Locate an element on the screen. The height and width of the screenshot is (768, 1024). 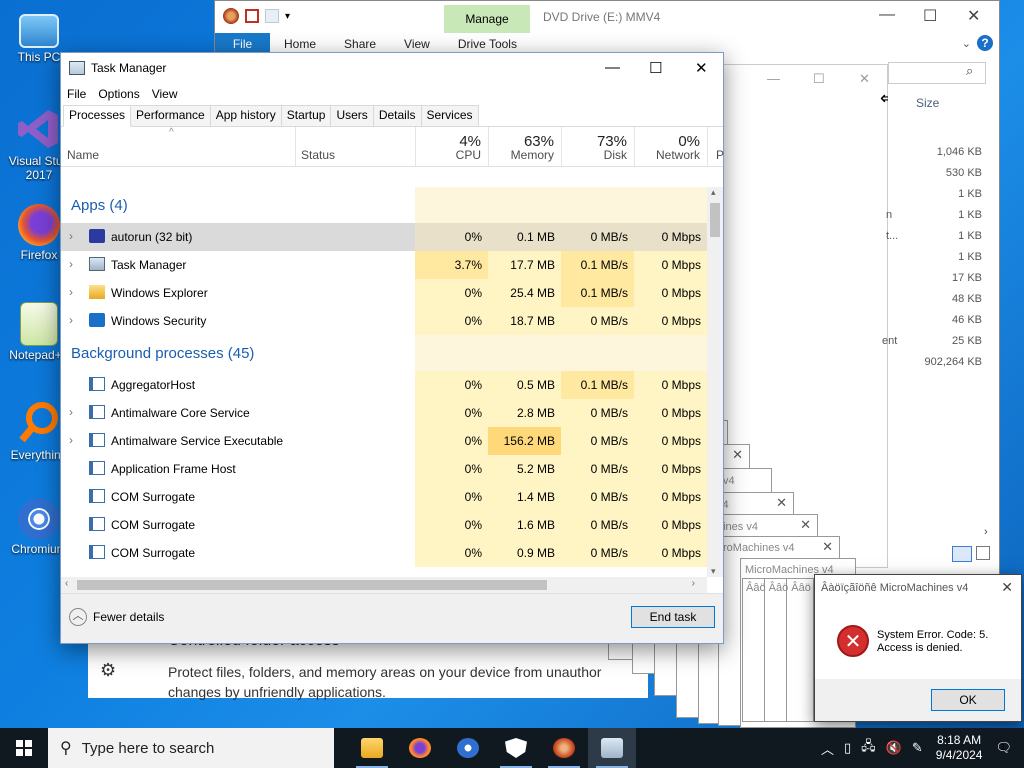
taskbar-task-manager is located at coordinates (612, 748).